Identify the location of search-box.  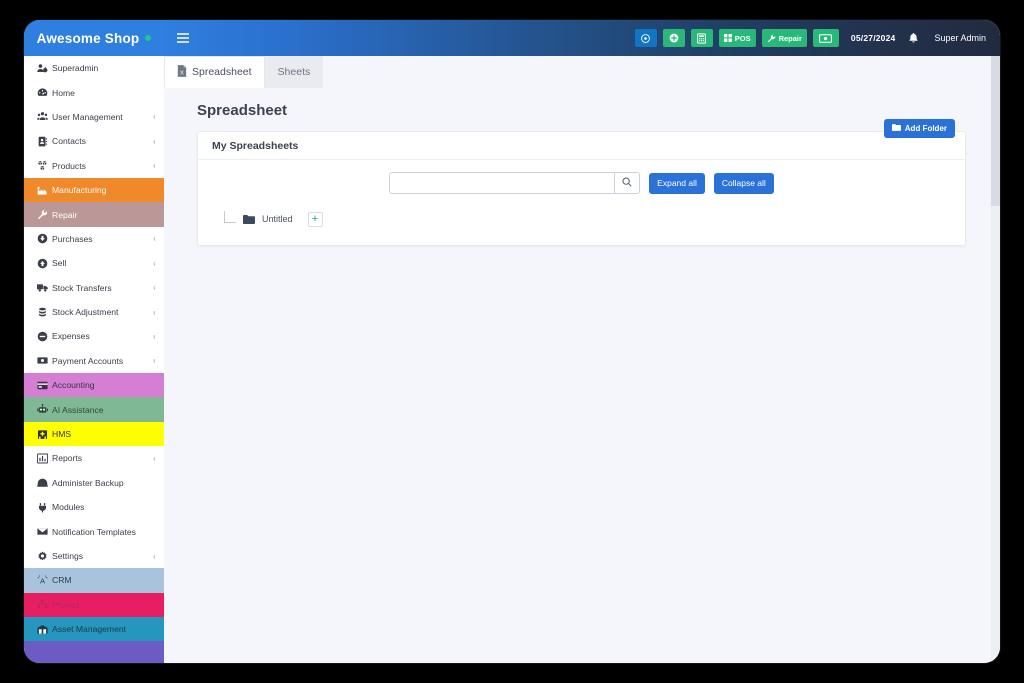
(515, 183).